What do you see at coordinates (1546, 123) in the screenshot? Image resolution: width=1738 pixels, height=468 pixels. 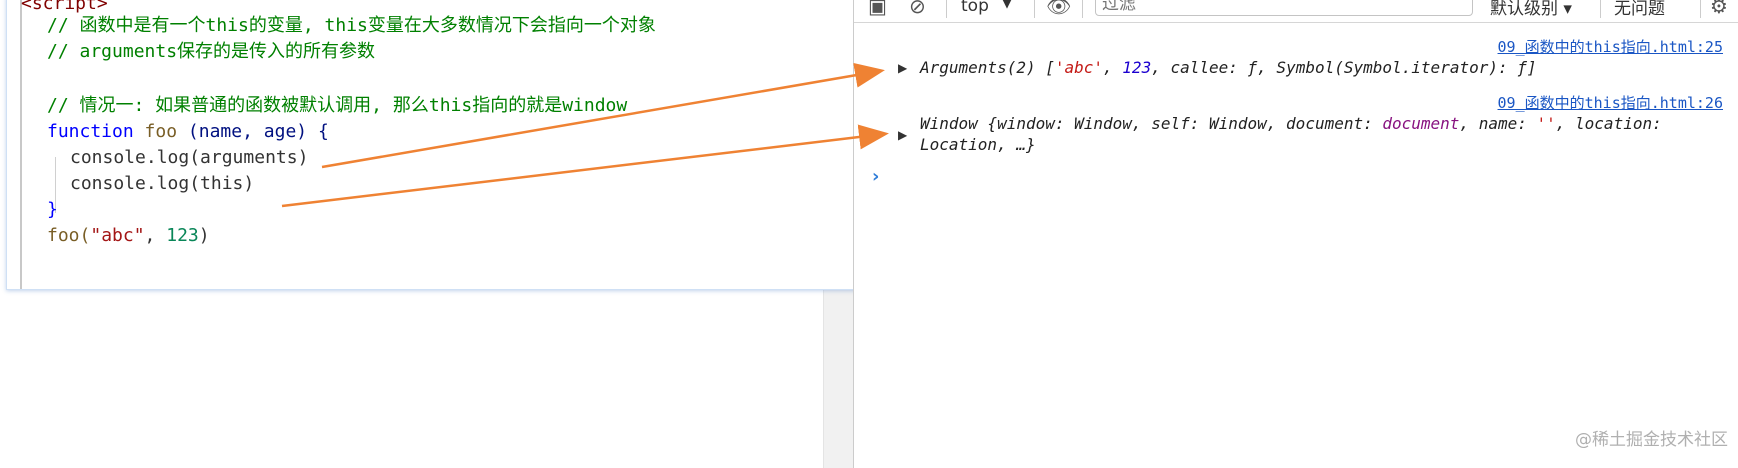 I see `log-name-value: ''` at bounding box center [1546, 123].